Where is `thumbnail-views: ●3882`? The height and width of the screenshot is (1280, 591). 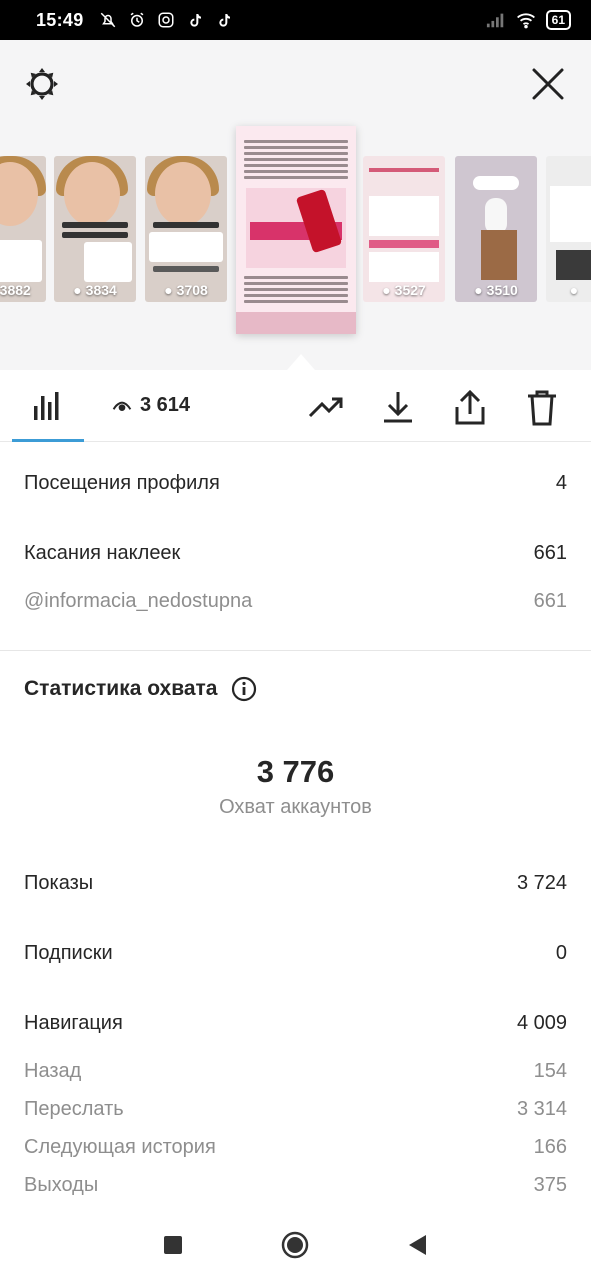
thumbnail-views: ●3882 is located at coordinates (15, 290).